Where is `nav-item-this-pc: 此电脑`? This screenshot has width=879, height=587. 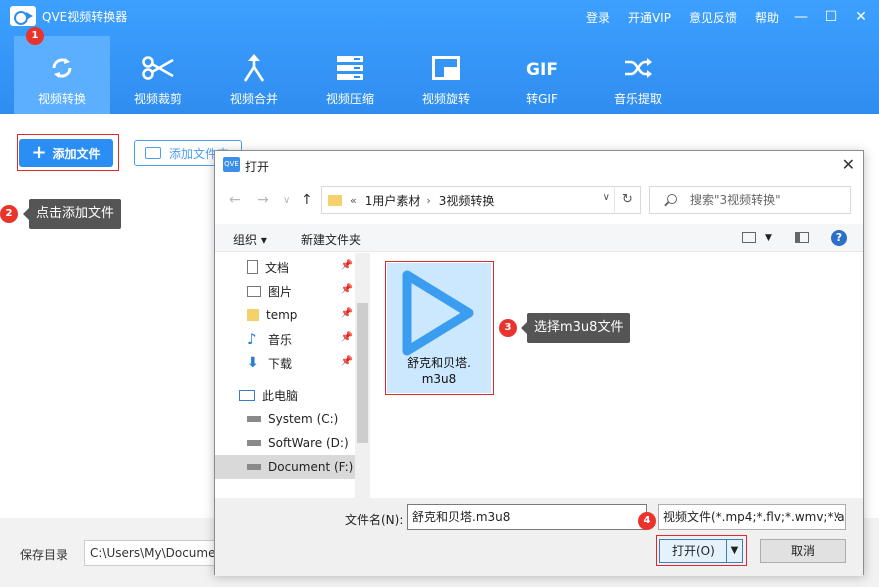
nav-item-this-pc: 此电脑 is located at coordinates (285, 395).